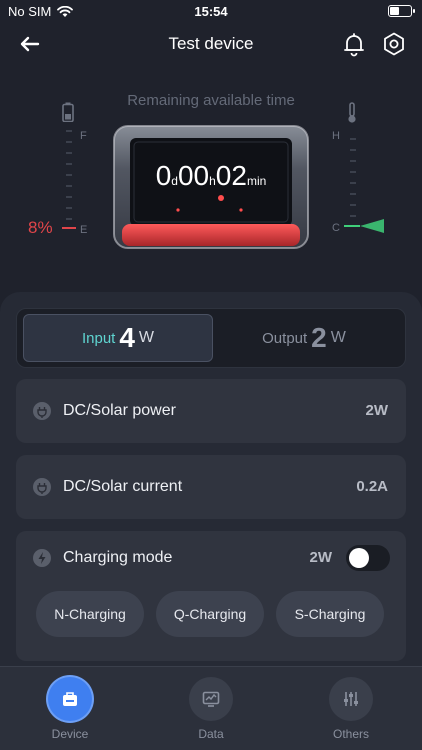 The image size is (422, 750). Describe the element at coordinates (359, 558) in the screenshot. I see `toggle-knob` at that location.